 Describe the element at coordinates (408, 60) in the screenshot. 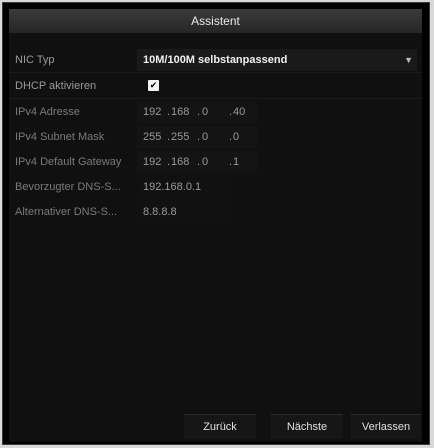

I see `chevron-down-icon: ▼` at that location.